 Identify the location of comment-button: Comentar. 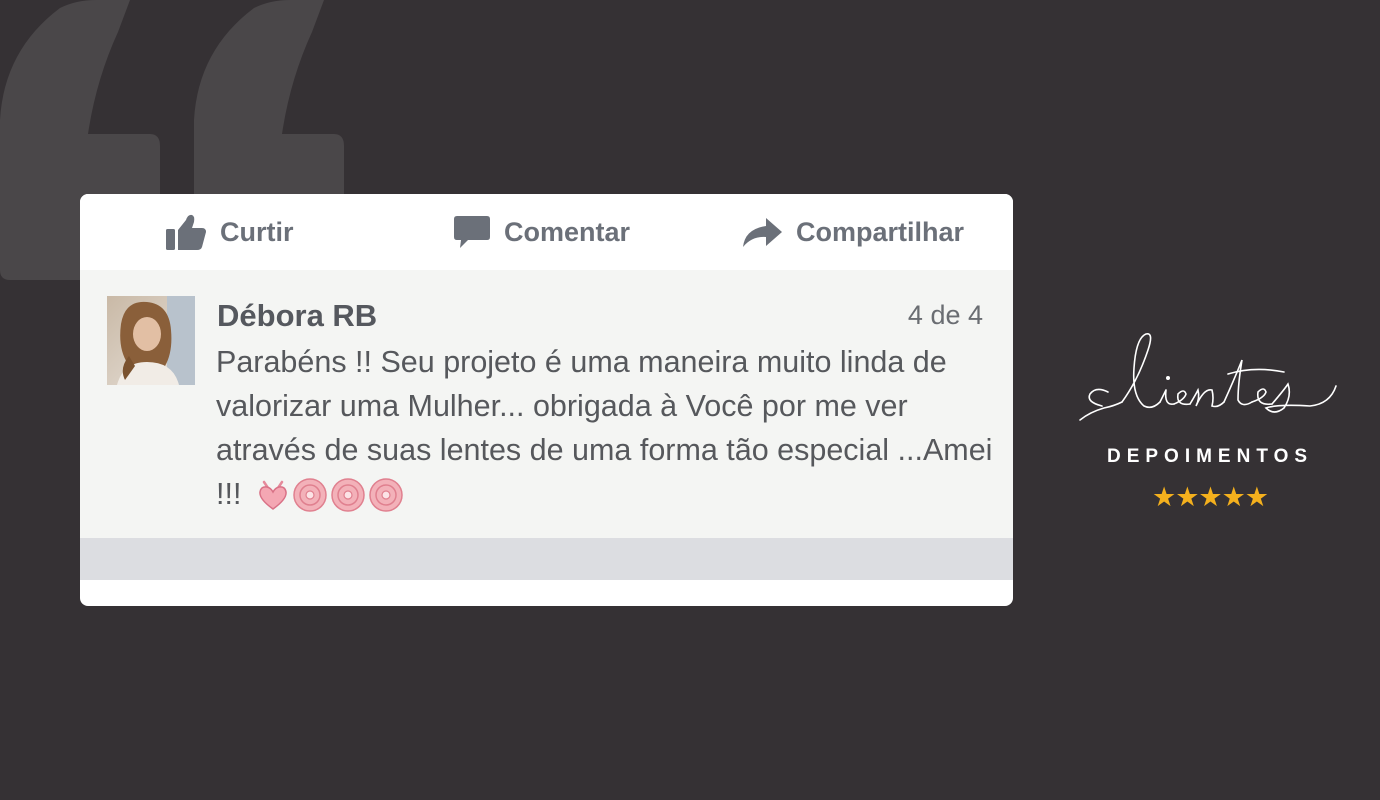
(541, 232).